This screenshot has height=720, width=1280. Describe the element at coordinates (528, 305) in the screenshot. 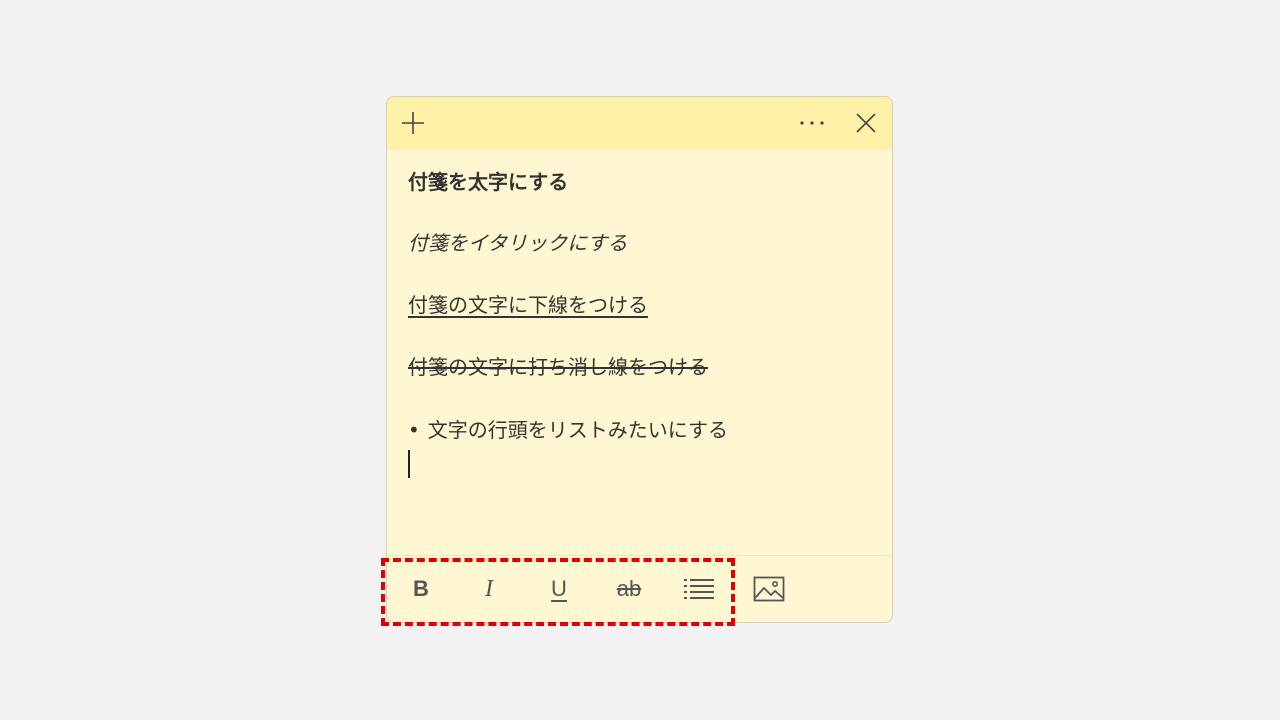

I see `underline-text-line: 付箋の文字に下線をつける` at that location.